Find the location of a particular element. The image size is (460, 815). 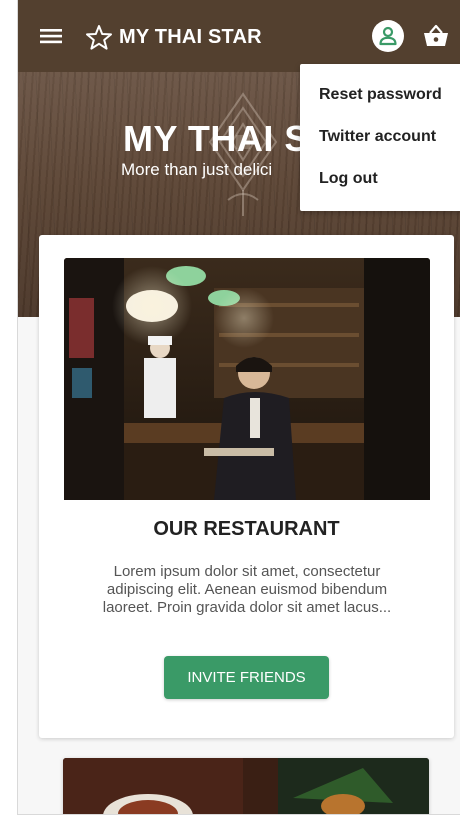

next-card-image is located at coordinates (246, 786).